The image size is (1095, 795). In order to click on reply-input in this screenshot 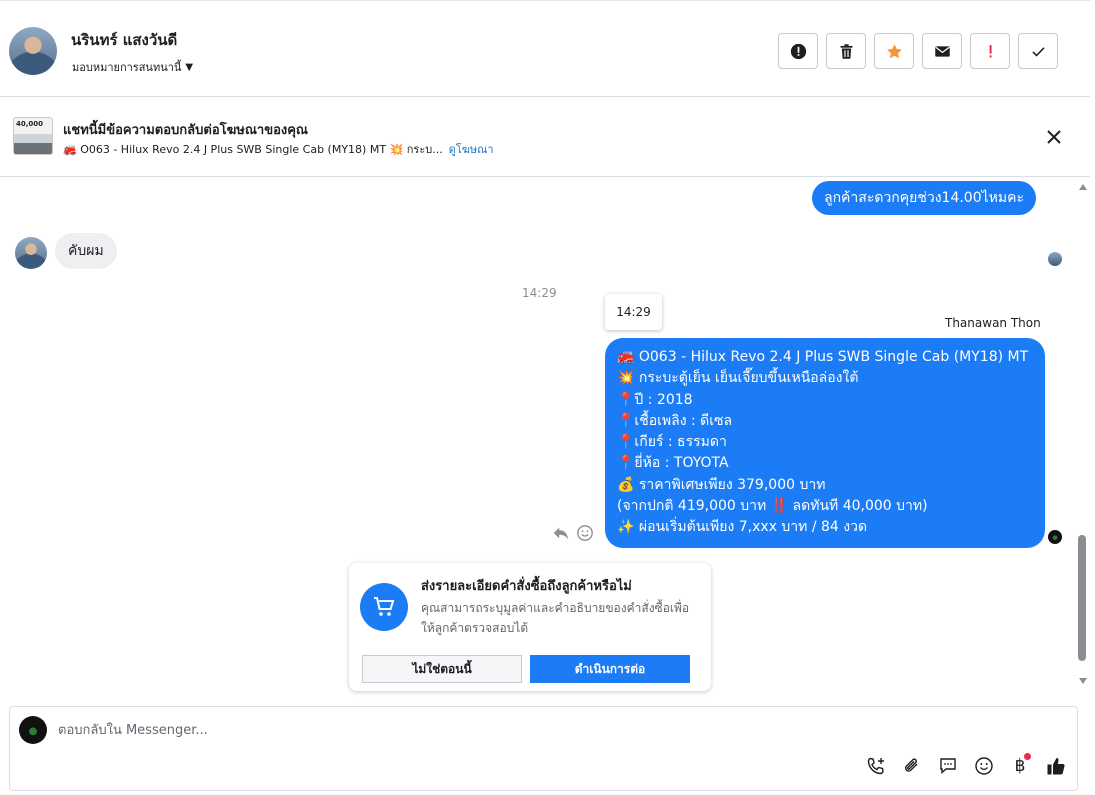, I will do `click(408, 730)`.